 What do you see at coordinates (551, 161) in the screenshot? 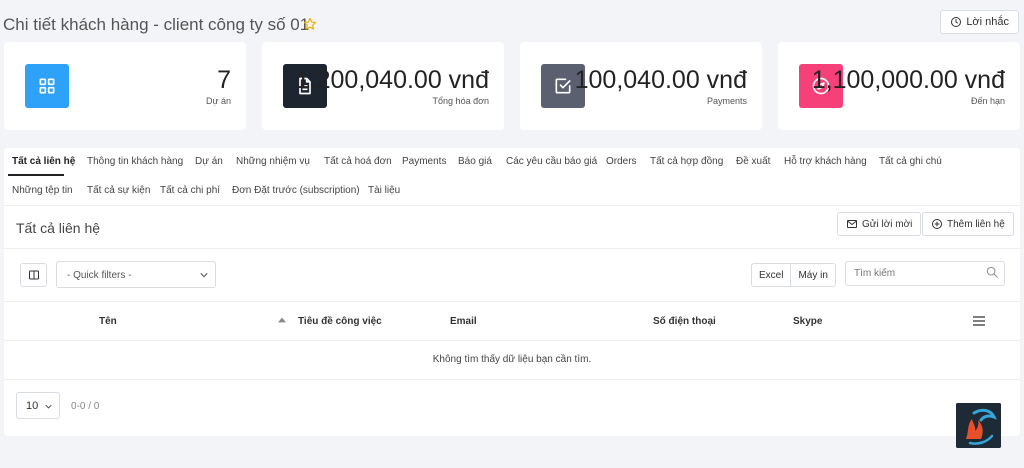
I see `tab-estimate-requests: Các yêu cầu báo giá` at bounding box center [551, 161].